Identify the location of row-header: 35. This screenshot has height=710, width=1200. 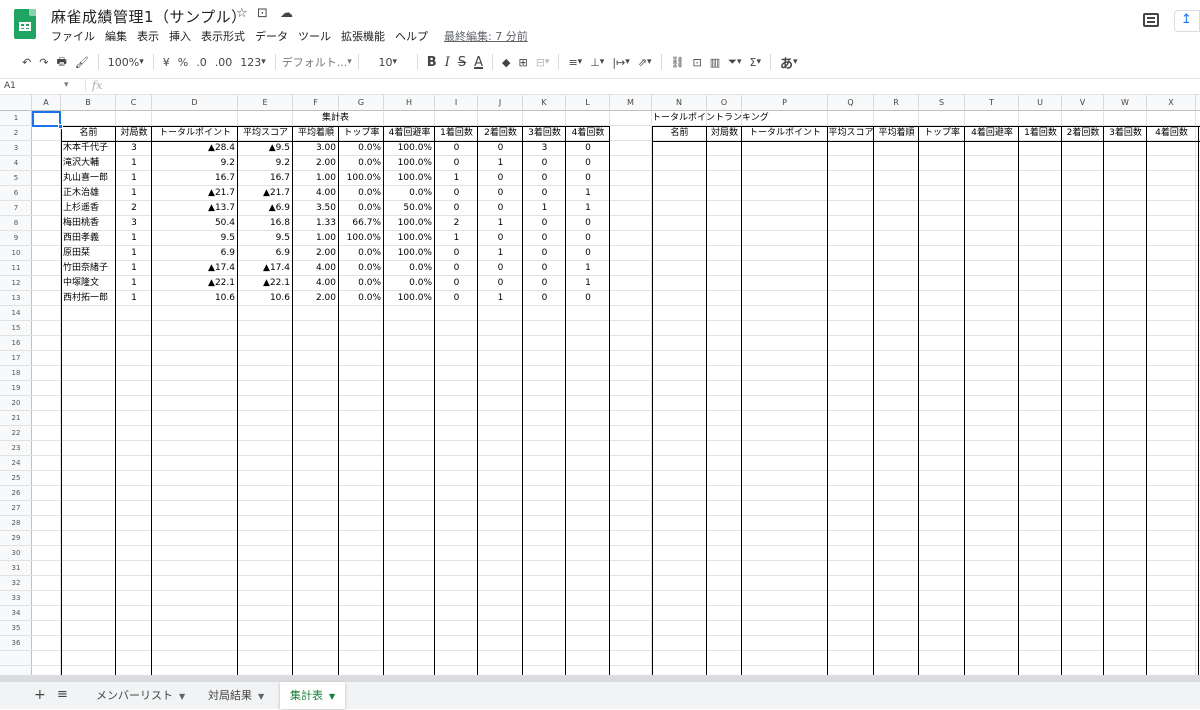
(16, 628).